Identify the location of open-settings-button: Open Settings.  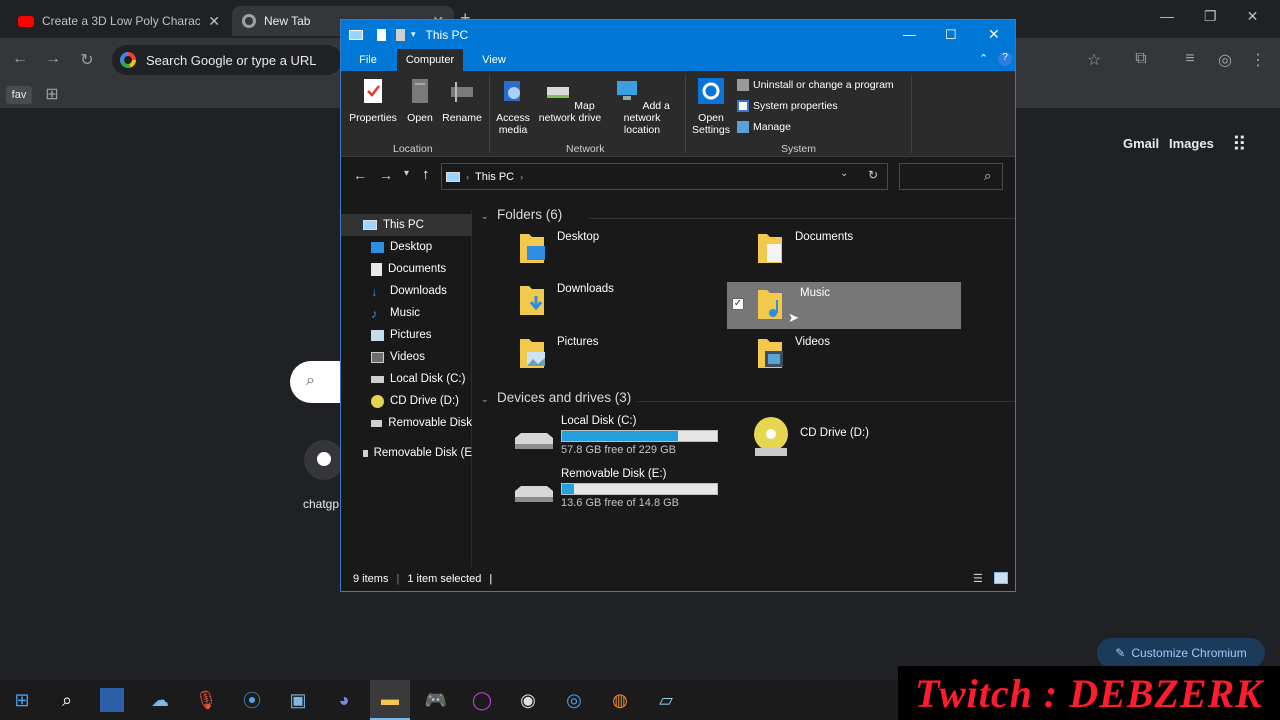
(711, 106).